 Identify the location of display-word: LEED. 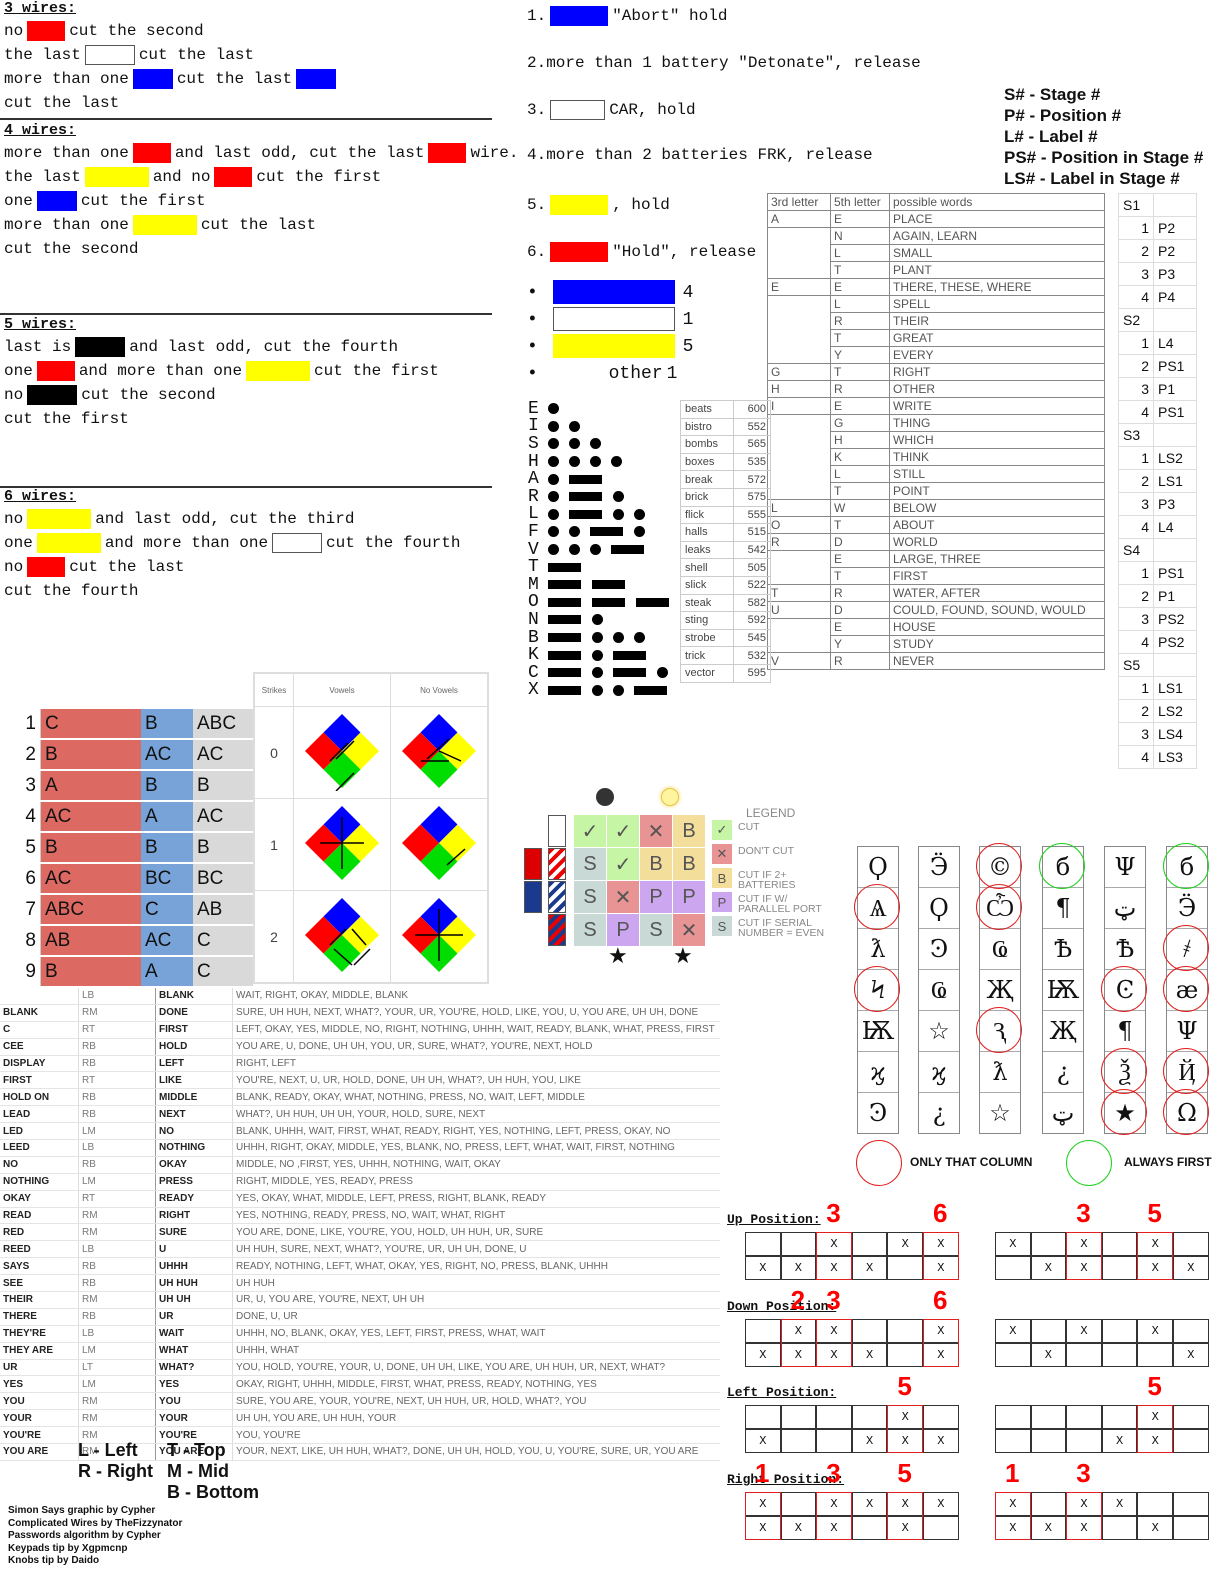
(39, 1148).